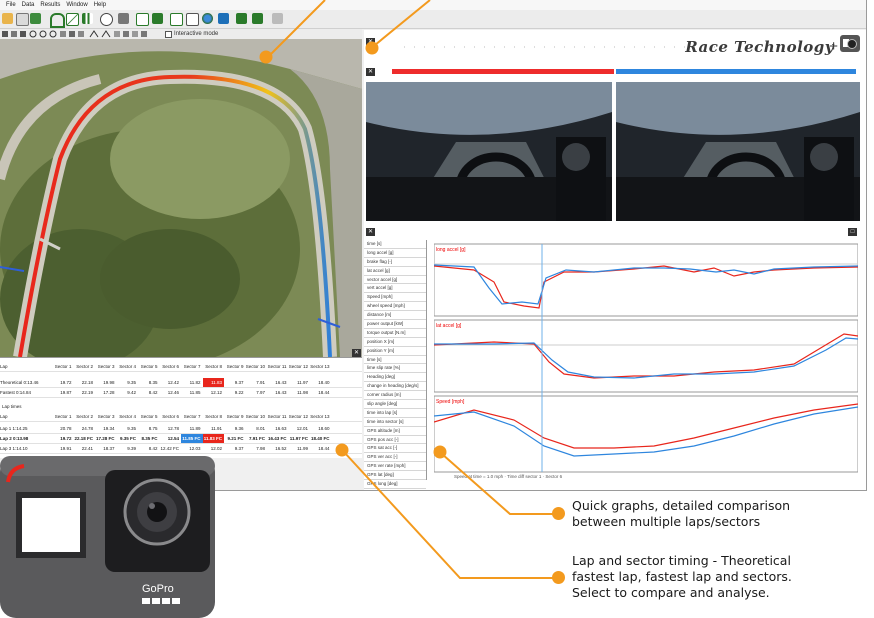  What do you see at coordinates (671, 592) in the screenshot?
I see `callout-timing-line3: Select to compare and analyse.` at bounding box center [671, 592].